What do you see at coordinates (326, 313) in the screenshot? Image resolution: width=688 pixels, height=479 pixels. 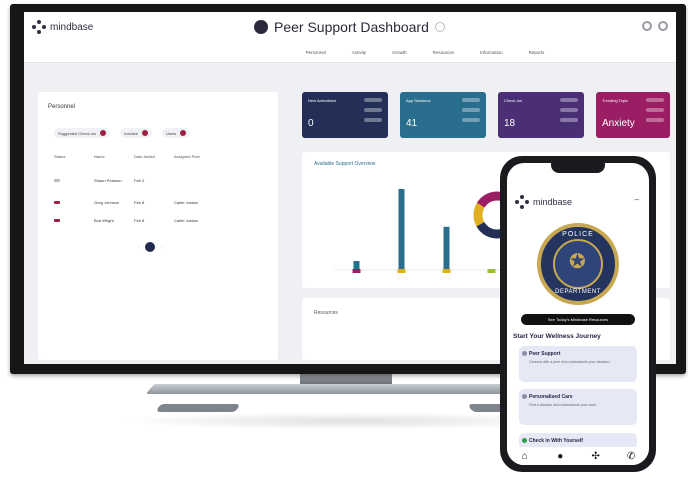 I see `resources-title: Resources` at bounding box center [326, 313].